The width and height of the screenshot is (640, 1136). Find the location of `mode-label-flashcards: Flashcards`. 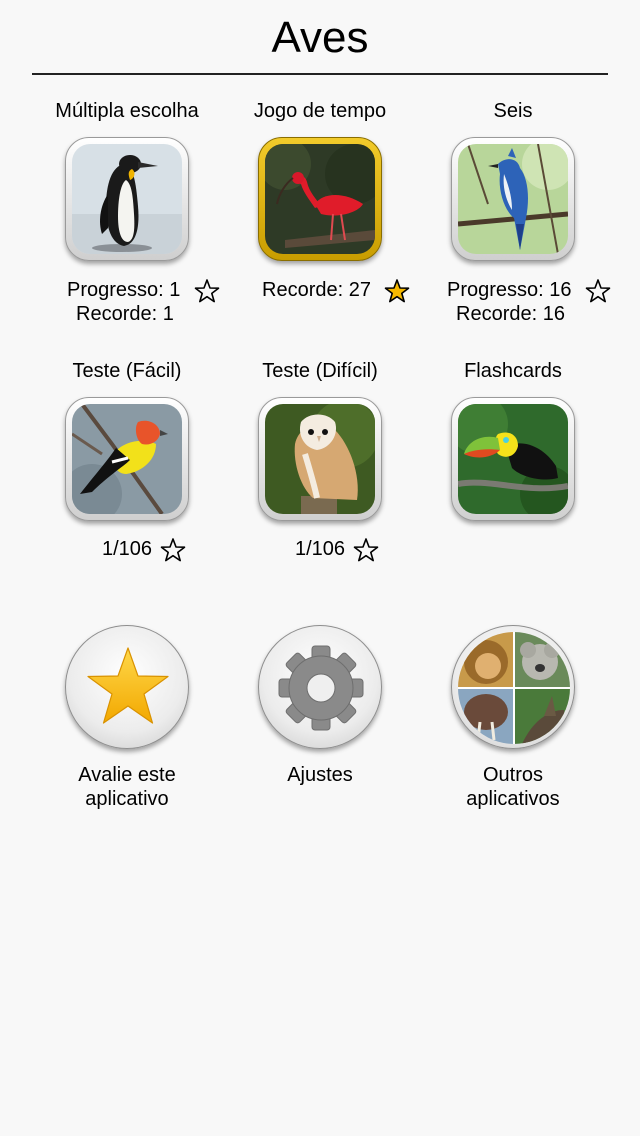

mode-label-flashcards: Flashcards is located at coordinates (513, 371).